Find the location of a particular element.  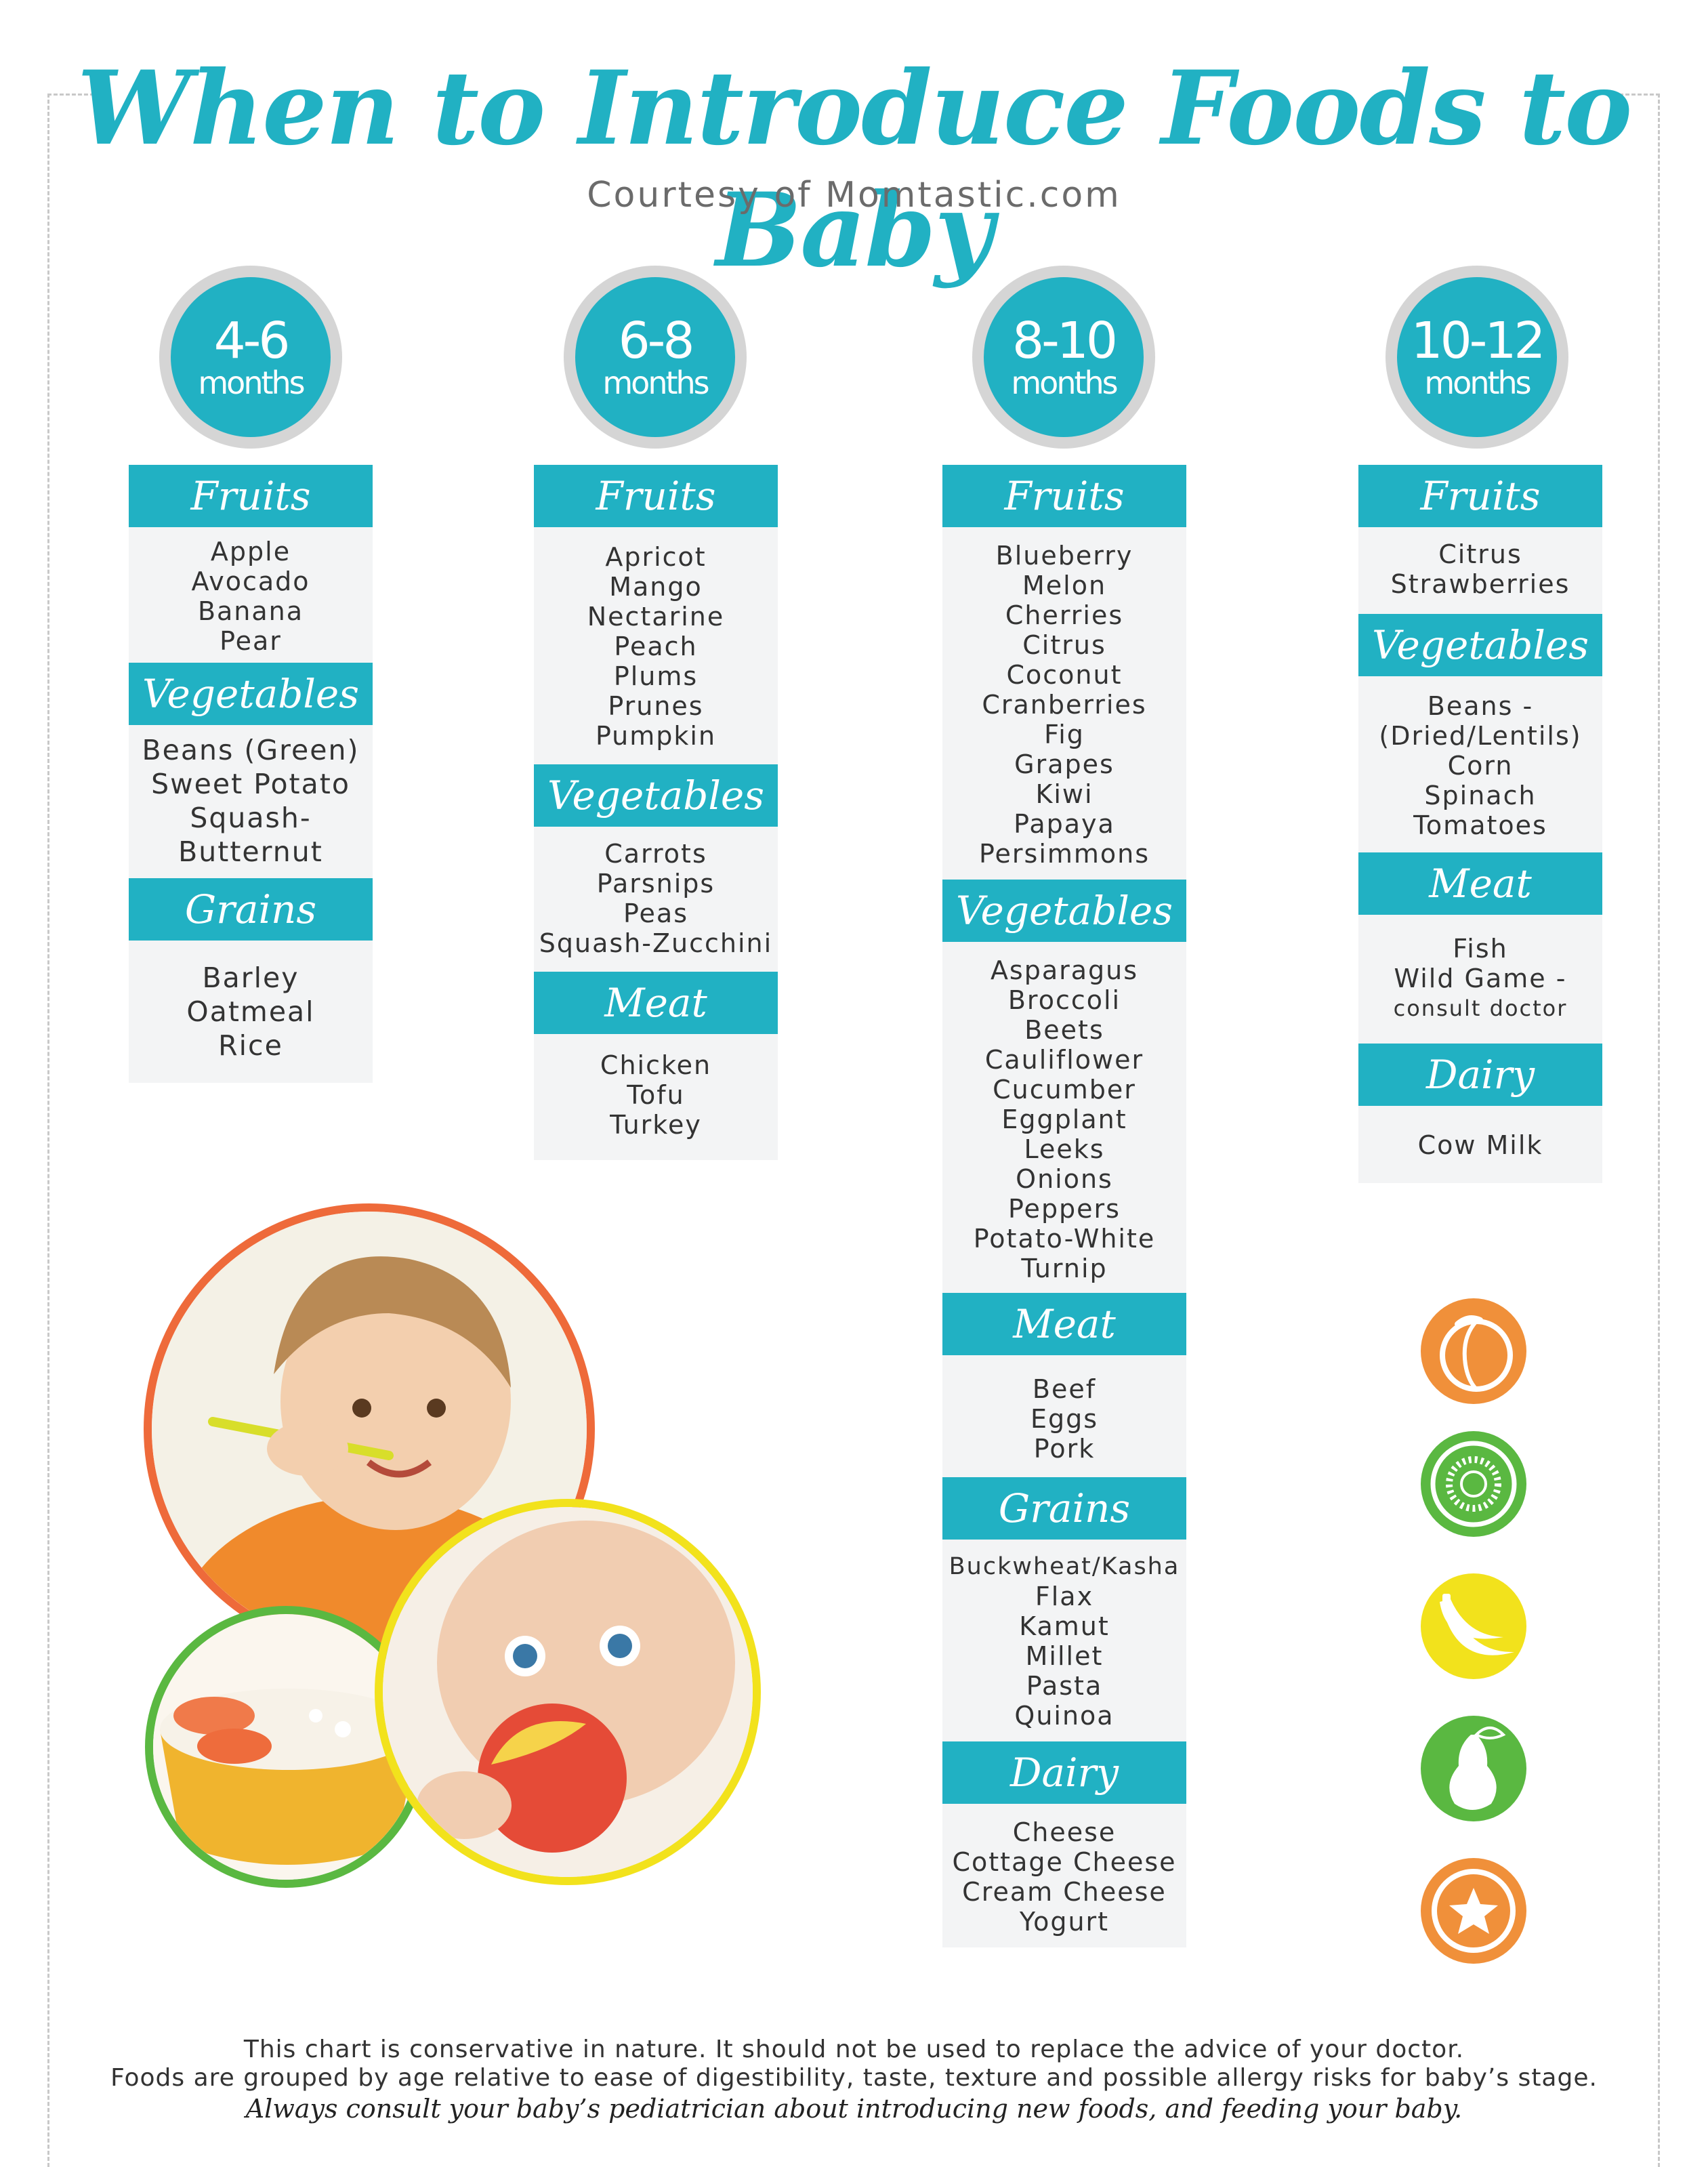

age-range: 8-10 is located at coordinates (1065, 341).